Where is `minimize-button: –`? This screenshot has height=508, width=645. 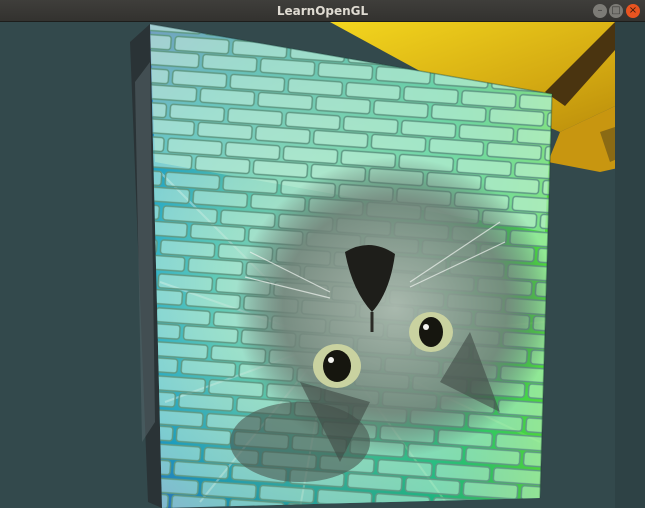
minimize-button: – is located at coordinates (600, 11).